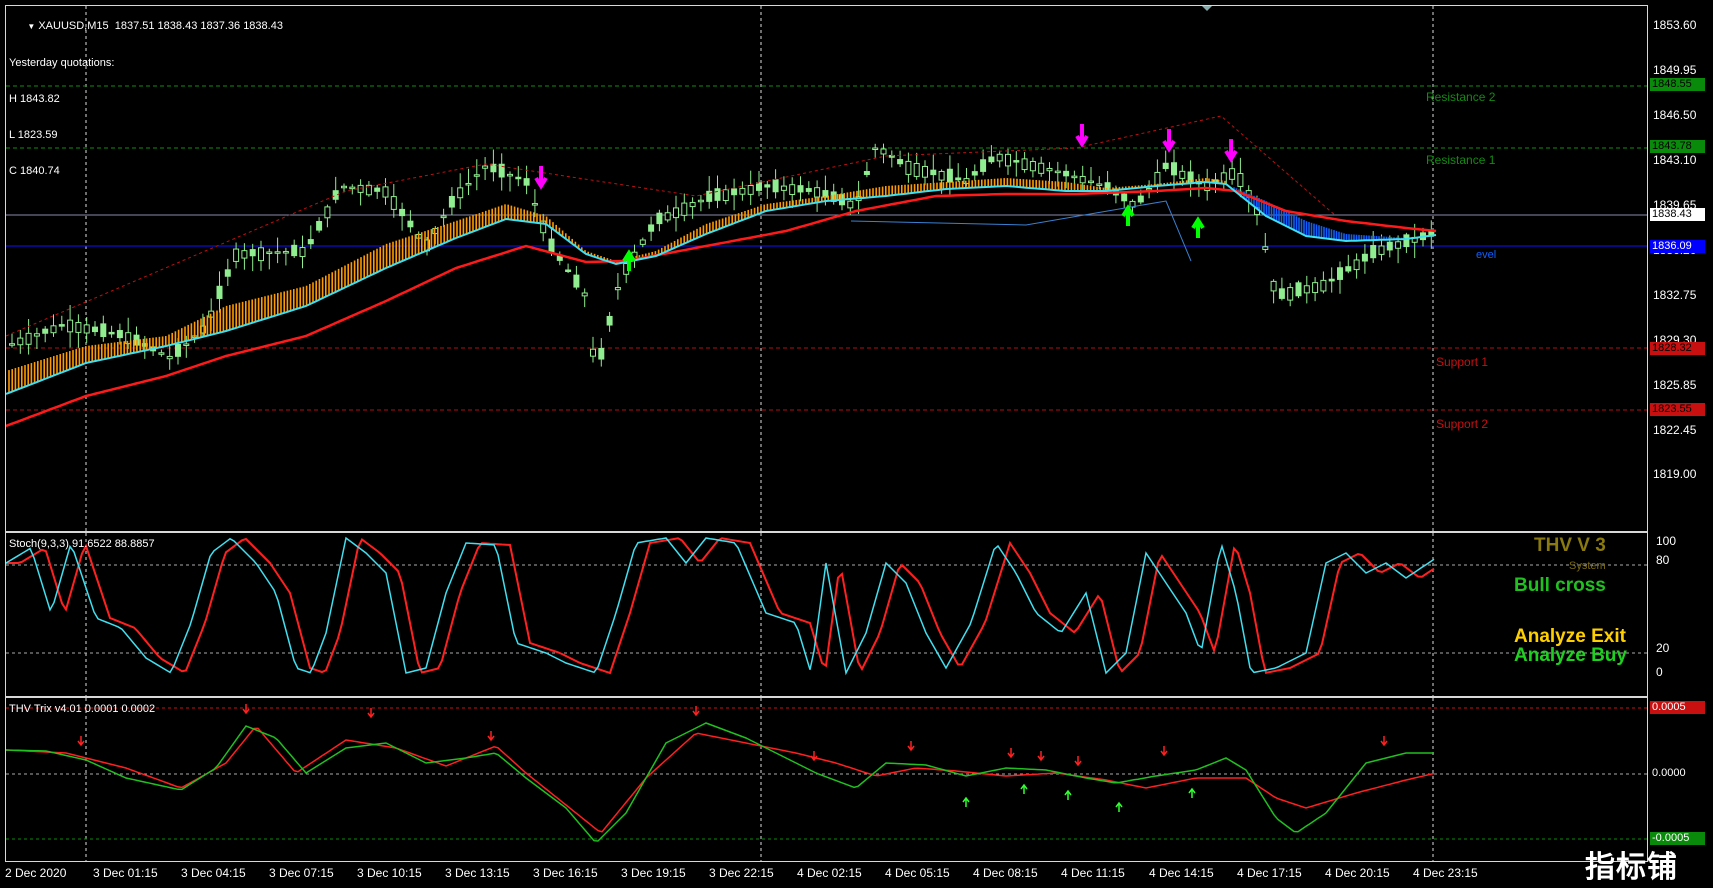  Describe the element at coordinates (213, 873) in the screenshot. I see `time-tick-label: 3 Dec 04:15` at that location.